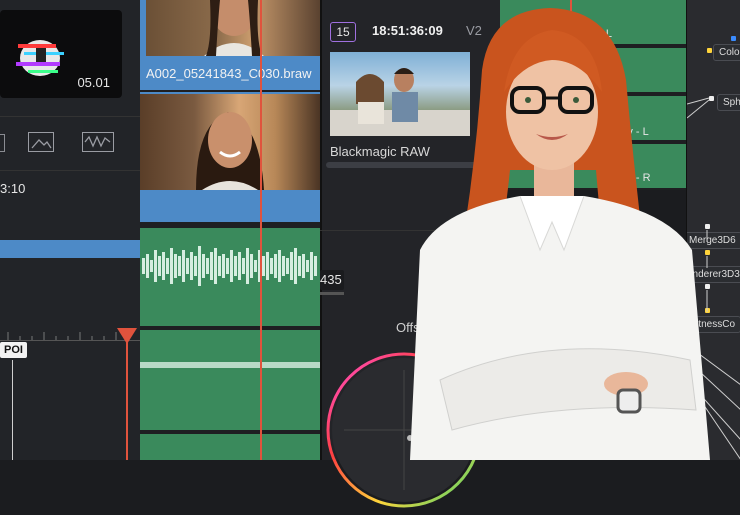  What do you see at coordinates (41, 142) in the screenshot?
I see `image-tool-icon` at bounding box center [41, 142].